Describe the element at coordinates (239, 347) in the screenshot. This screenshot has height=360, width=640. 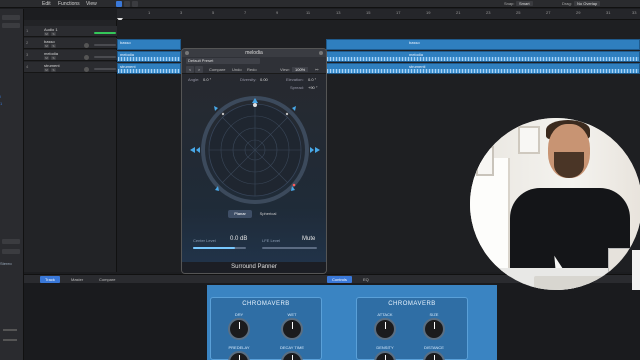
I see `knob-label: PREDELAY` at that location.